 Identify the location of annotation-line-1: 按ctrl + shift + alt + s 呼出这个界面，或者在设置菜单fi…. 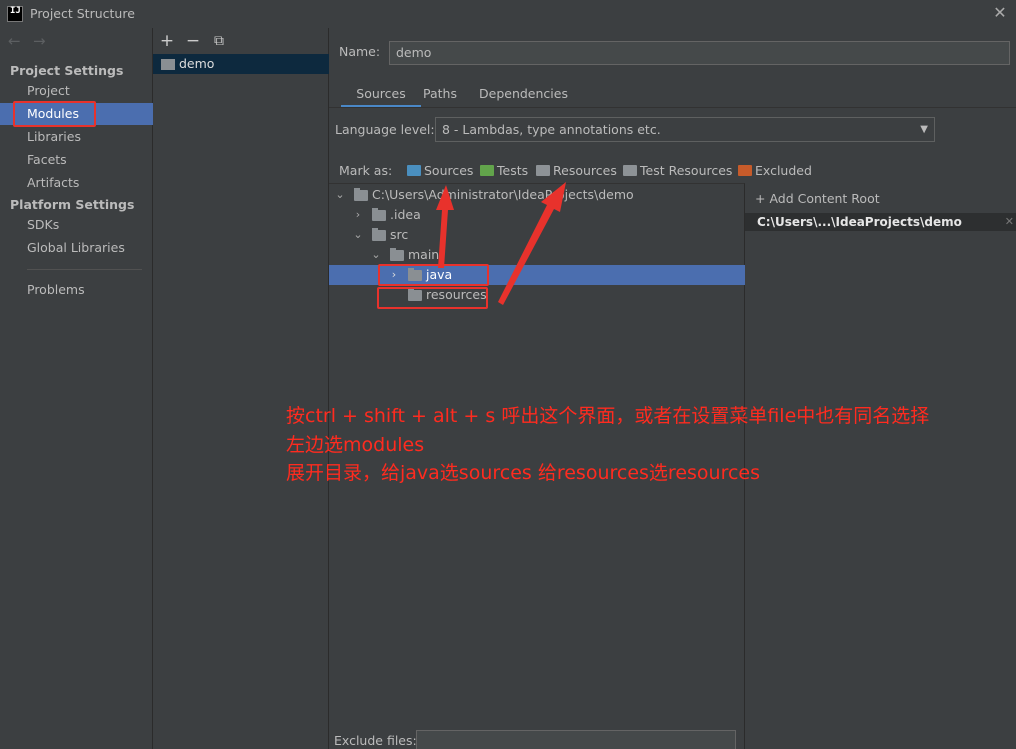
(608, 416).